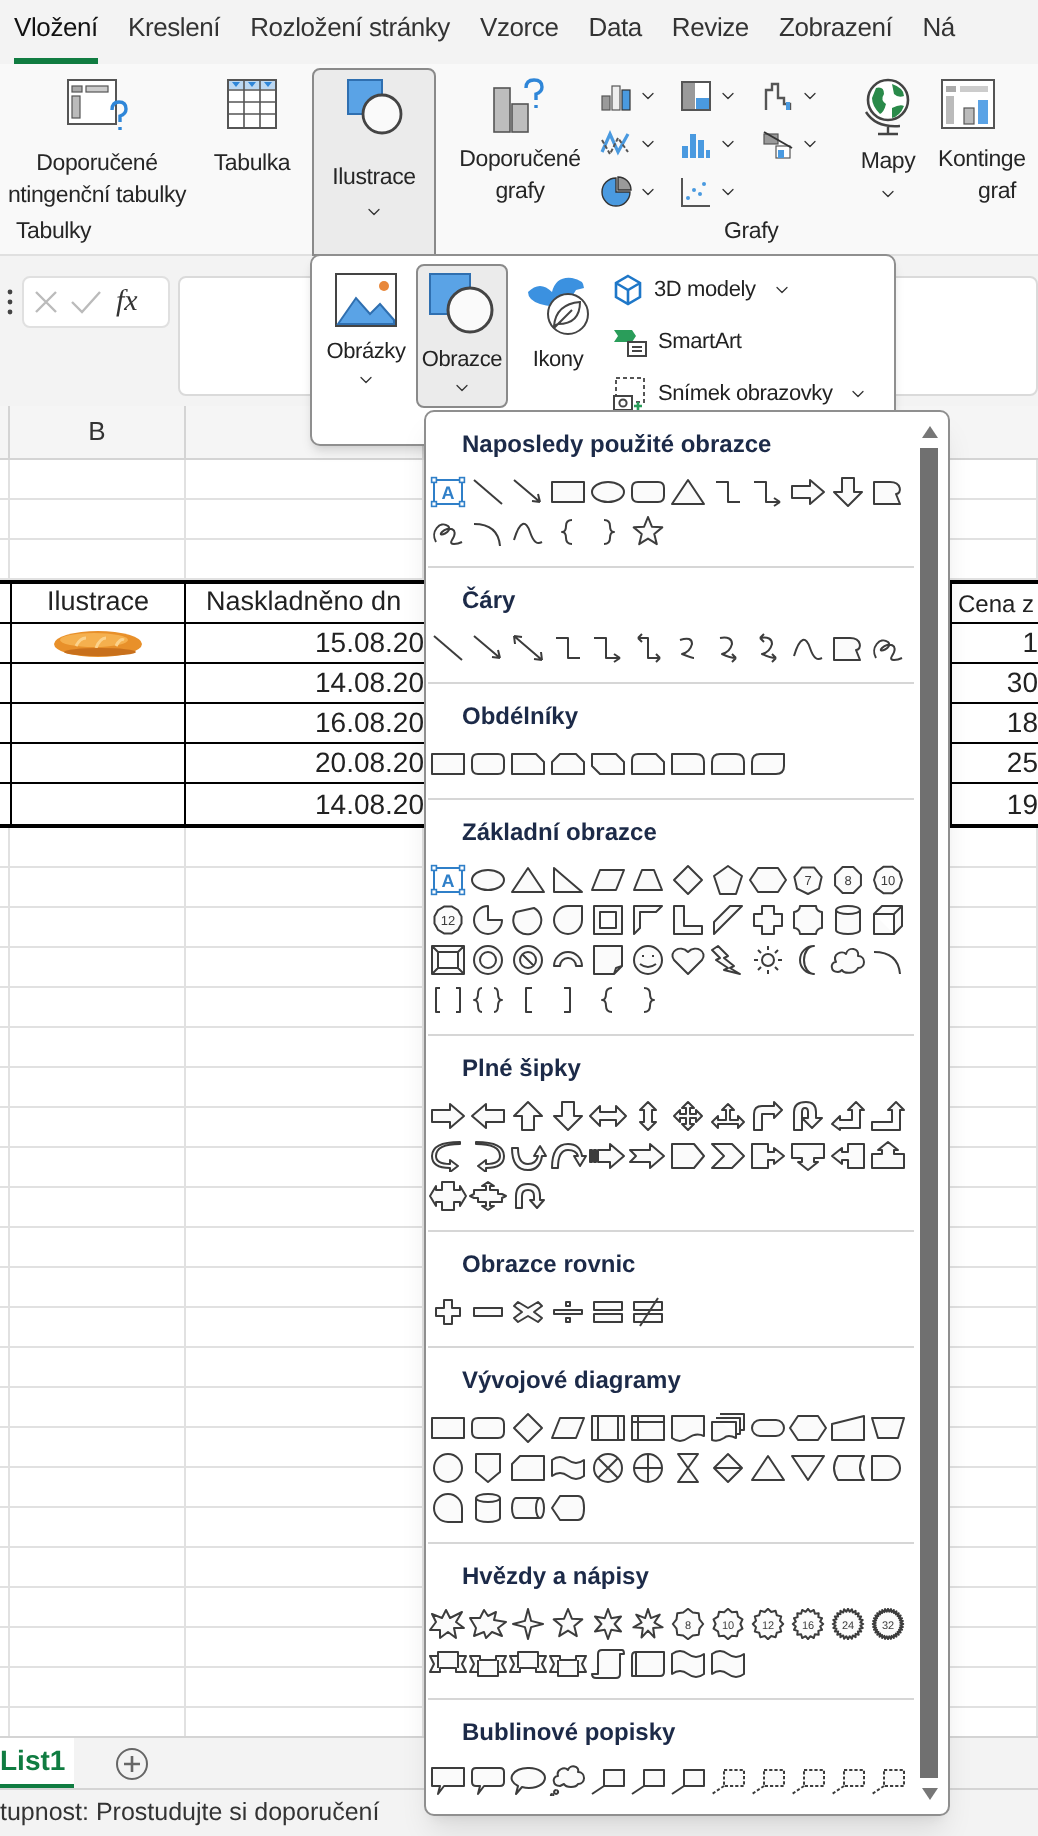  Describe the element at coordinates (740, 342) in the screenshot. I see `menu-item: SmartArt` at that location.